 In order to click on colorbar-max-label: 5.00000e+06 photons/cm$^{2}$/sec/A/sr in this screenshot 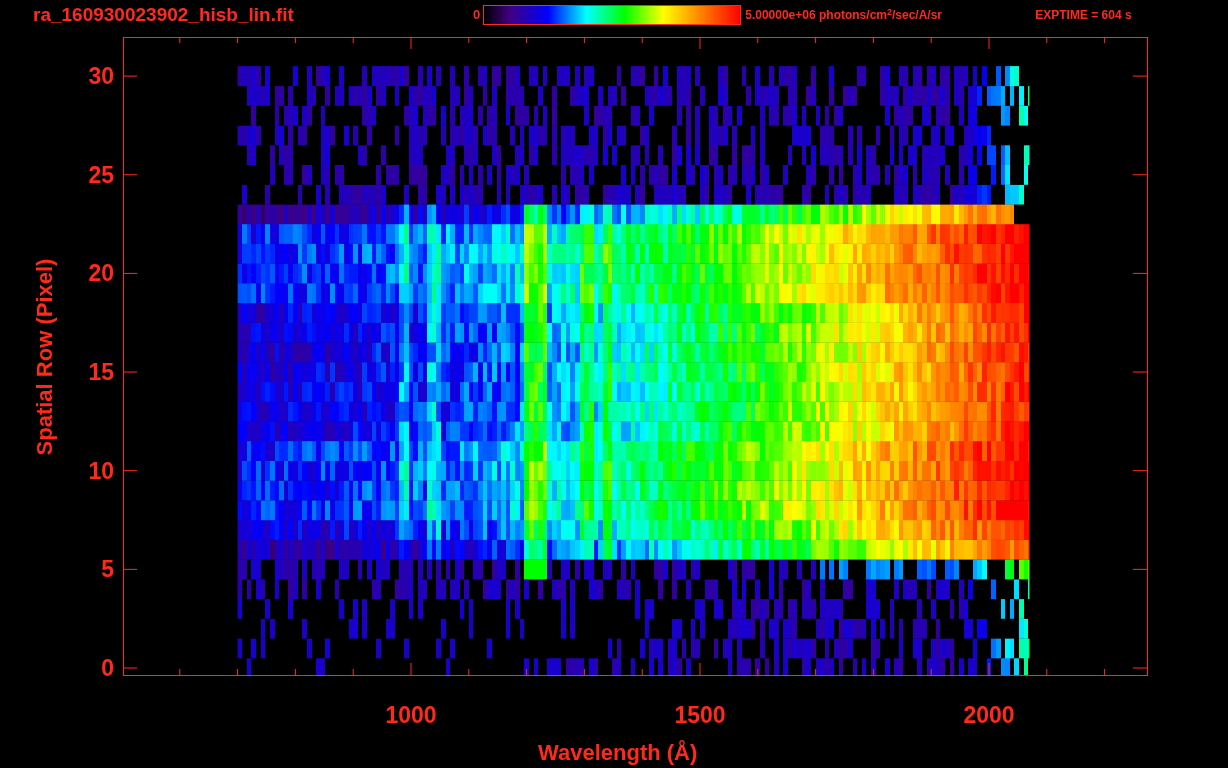, I will do `click(844, 15)`.